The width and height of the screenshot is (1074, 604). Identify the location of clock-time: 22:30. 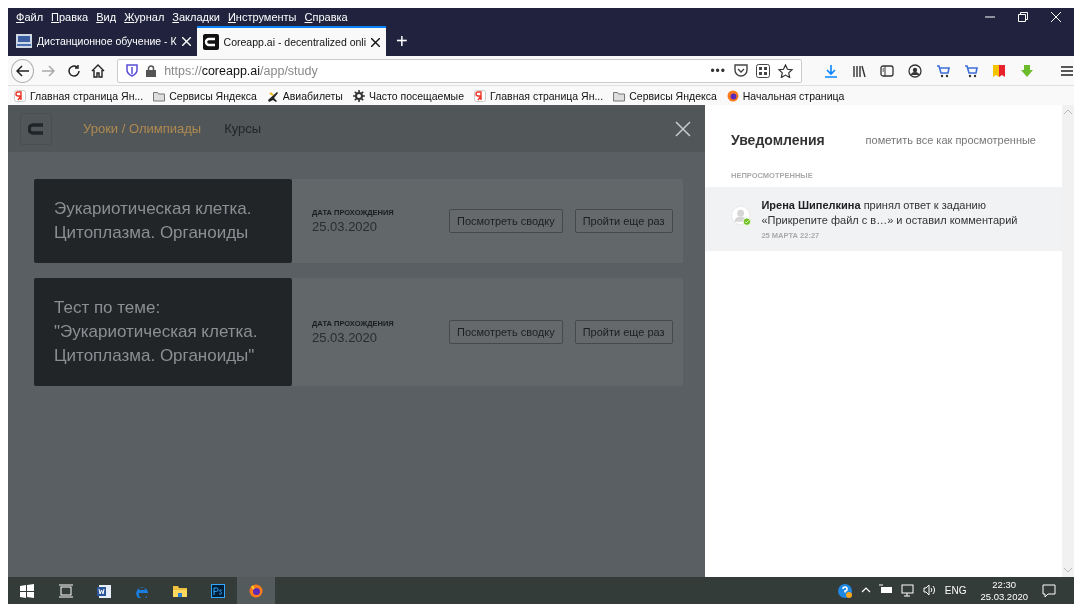
(1004, 584).